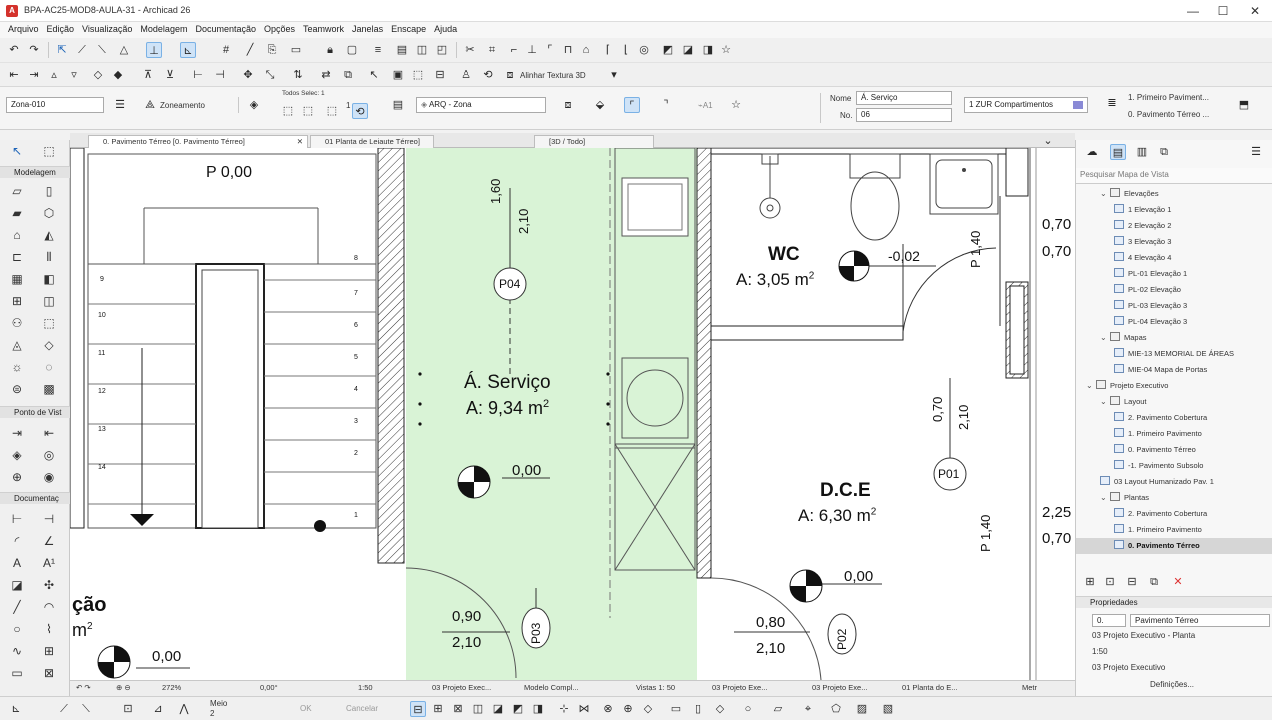 Image resolution: width=1272 pixels, height=720 pixels. I want to click on mesh-tool-icon: ◬, so click(17, 345).